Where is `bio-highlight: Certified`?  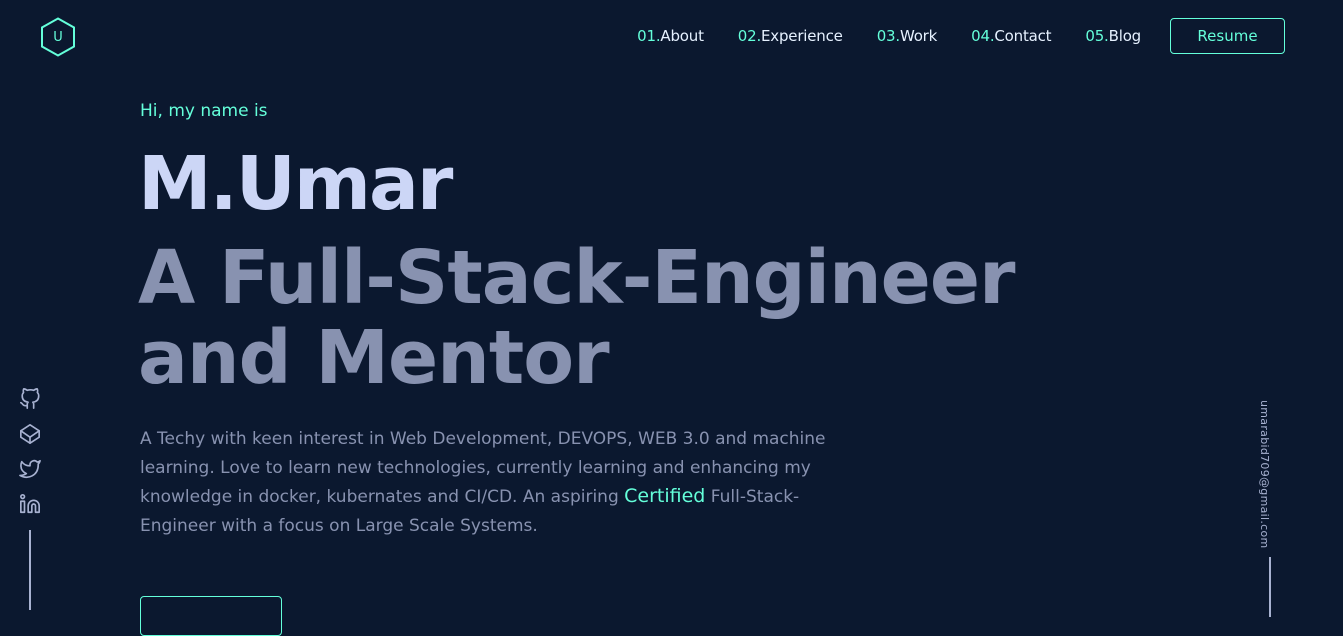
bio-highlight: Certified is located at coordinates (665, 496).